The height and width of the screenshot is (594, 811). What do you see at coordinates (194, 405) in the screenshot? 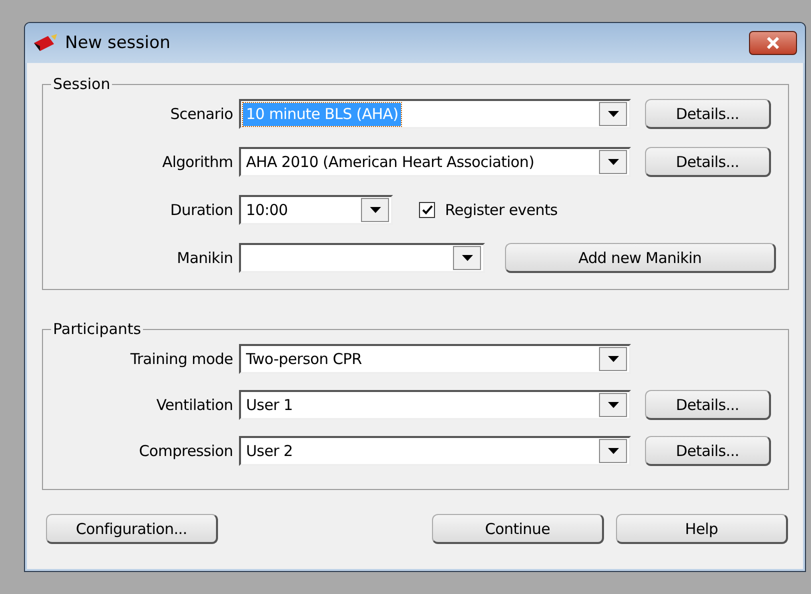
I see `field-label: Ventilation` at bounding box center [194, 405].